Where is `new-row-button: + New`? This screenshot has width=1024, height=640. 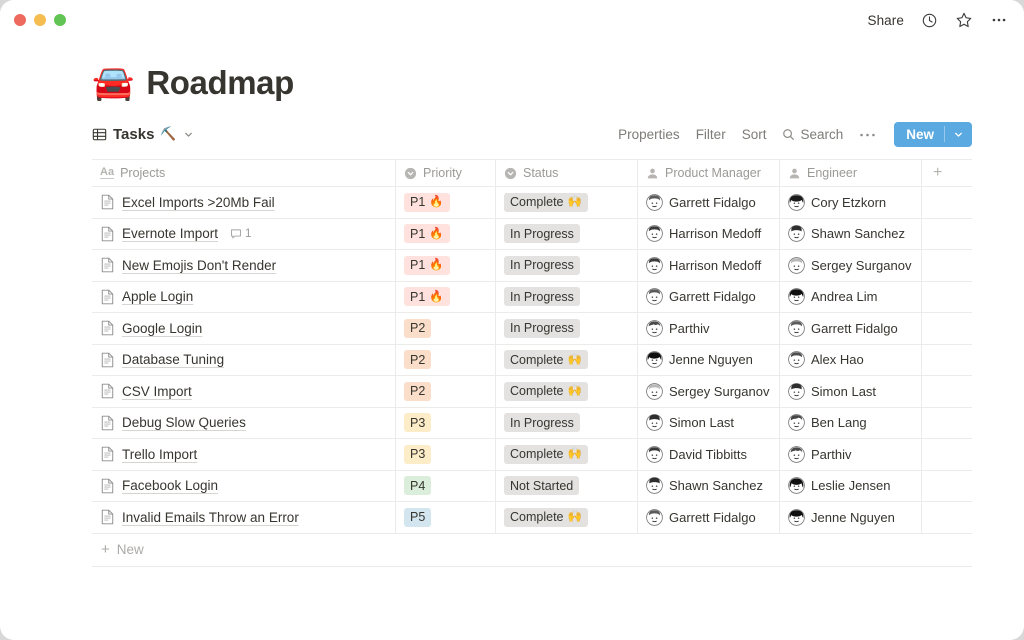
new-row-button: + New is located at coordinates (532, 550).